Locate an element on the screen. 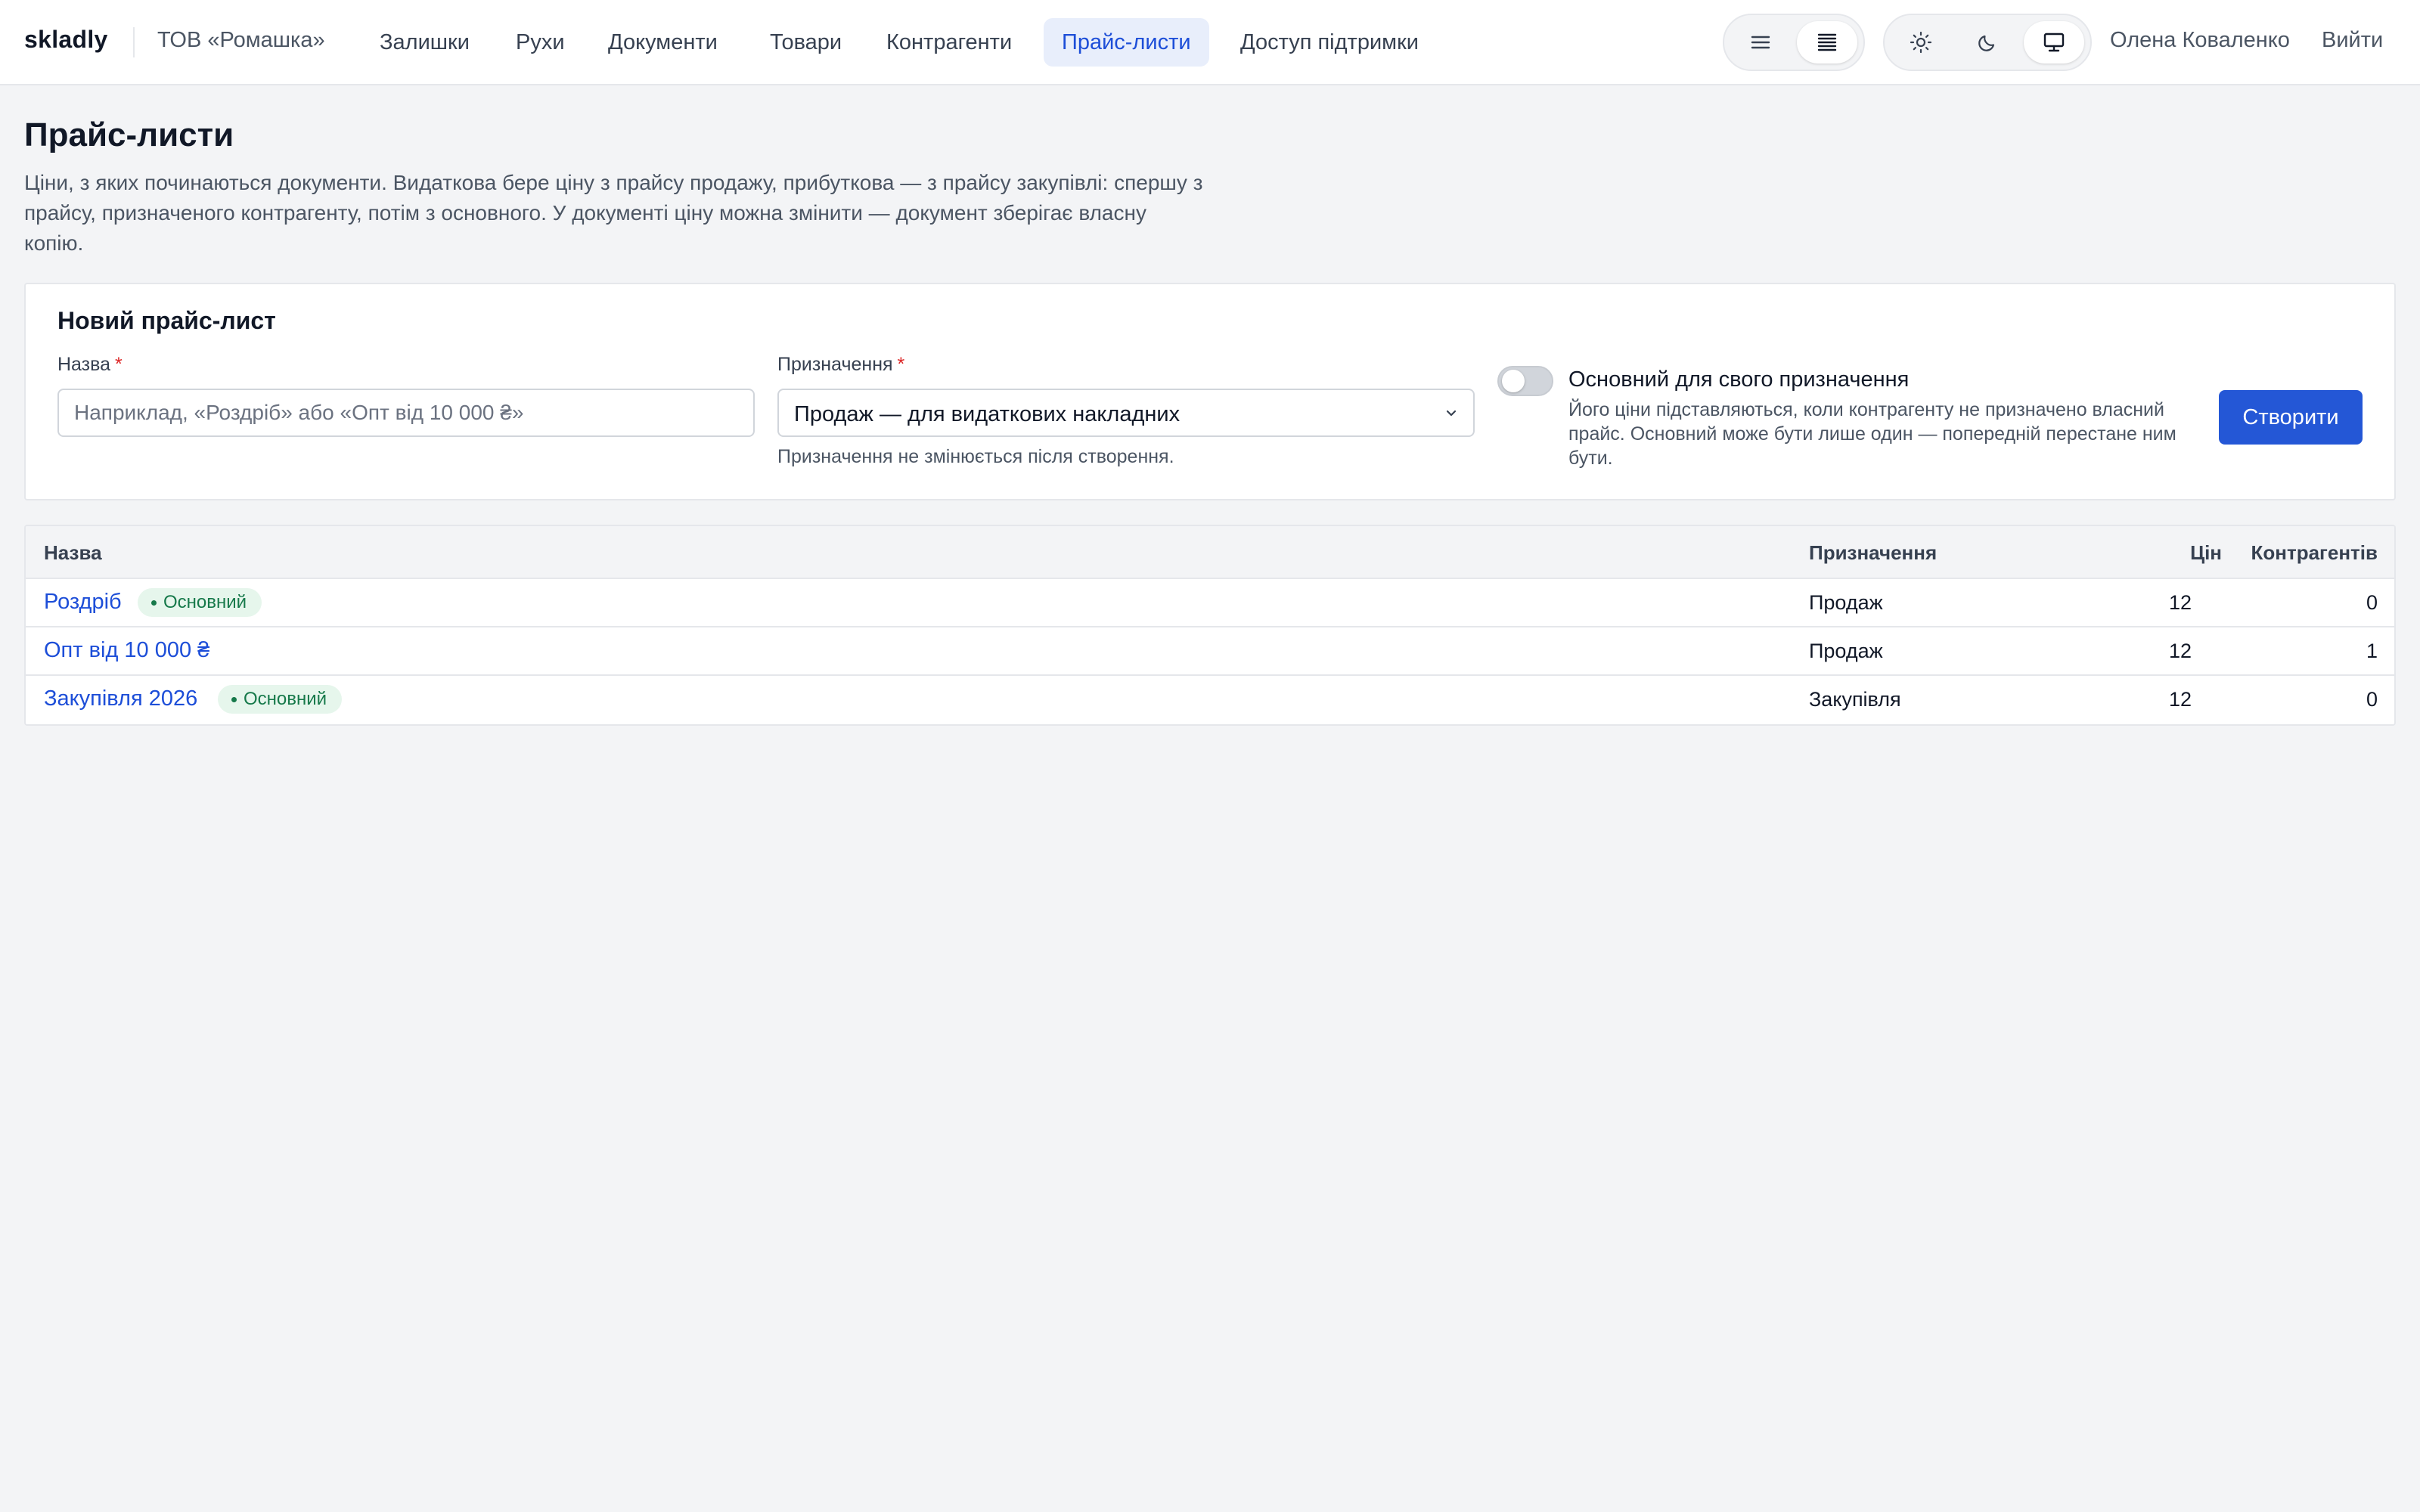 The image size is (2420, 1512). nav-item-movements: Рухи is located at coordinates (540, 42).